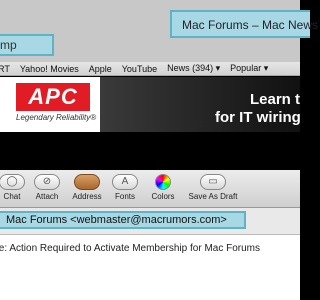  I want to click on bookmark-youtube: YouTube, so click(139, 69).